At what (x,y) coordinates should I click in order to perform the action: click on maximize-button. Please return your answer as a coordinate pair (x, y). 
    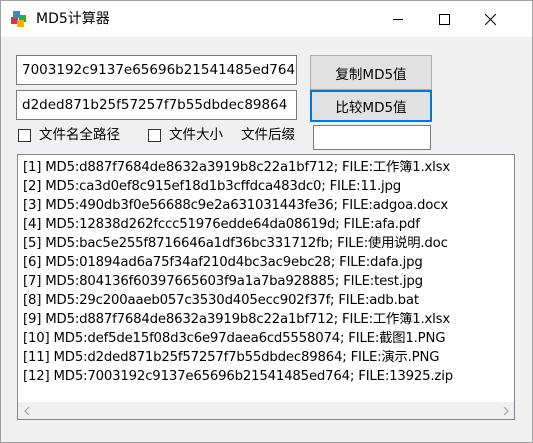
    Looking at the image, I should click on (444, 19).